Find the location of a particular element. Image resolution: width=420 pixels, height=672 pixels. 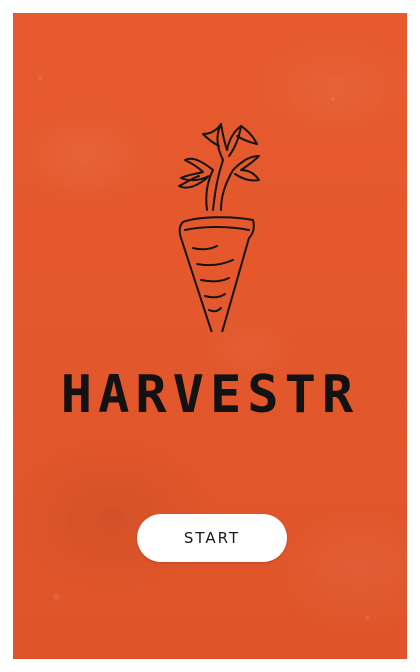

start-button-label: START is located at coordinates (212, 538).